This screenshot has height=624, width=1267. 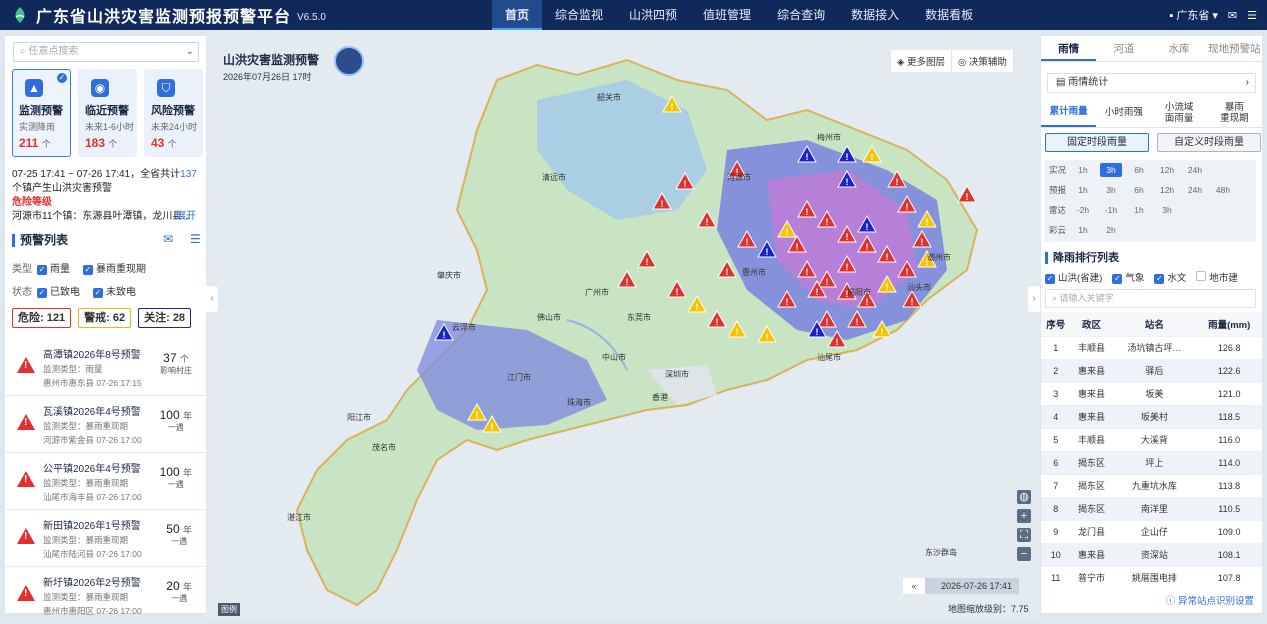 What do you see at coordinates (1034, 299) in the screenshot?
I see `right-collapse-icon: ›` at bounding box center [1034, 299].